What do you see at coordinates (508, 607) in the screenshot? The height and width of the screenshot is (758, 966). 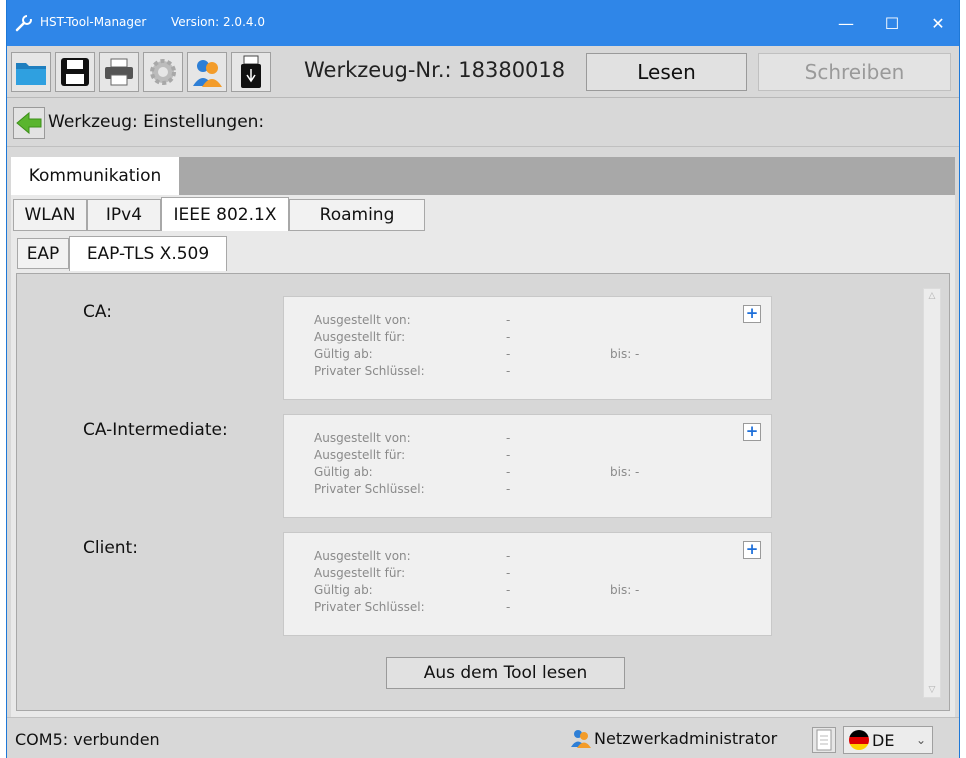 I see `client-private-key-value: -` at bounding box center [508, 607].